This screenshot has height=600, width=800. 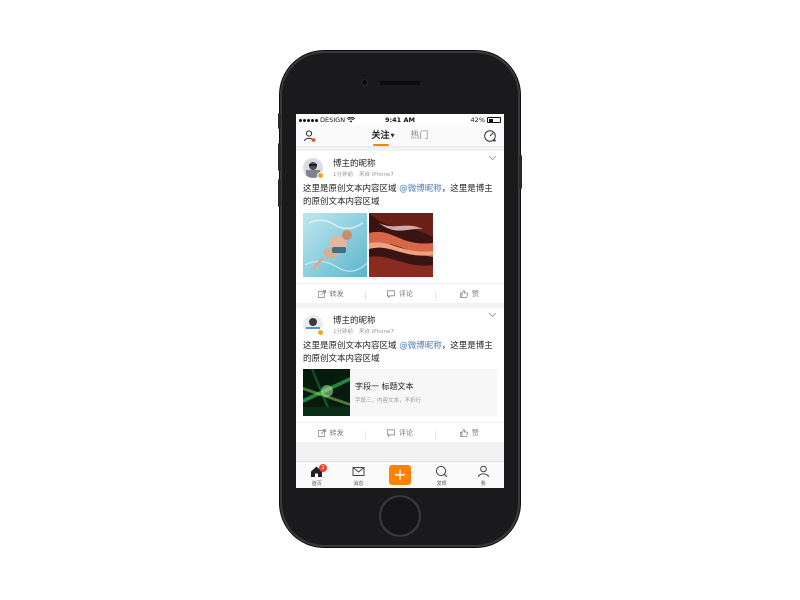 What do you see at coordinates (279, 157) in the screenshot?
I see `volume-up-button` at bounding box center [279, 157].